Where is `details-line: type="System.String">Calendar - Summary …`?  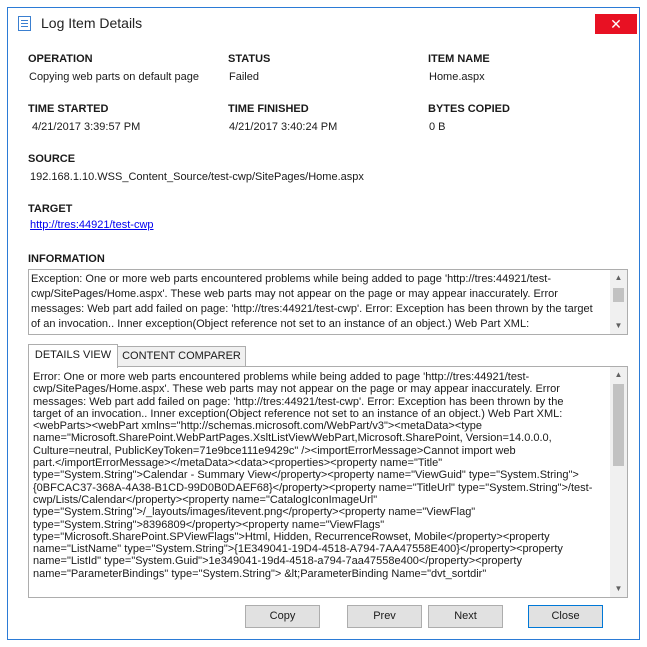
details-line: type="System.String">Calendar - Summary … is located at coordinates (306, 475).